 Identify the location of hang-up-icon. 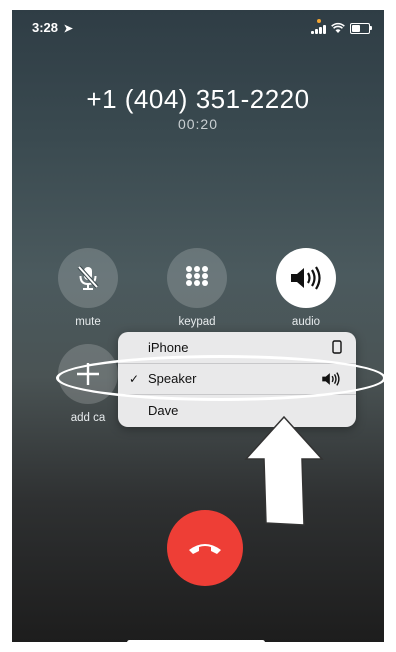
(205, 549).